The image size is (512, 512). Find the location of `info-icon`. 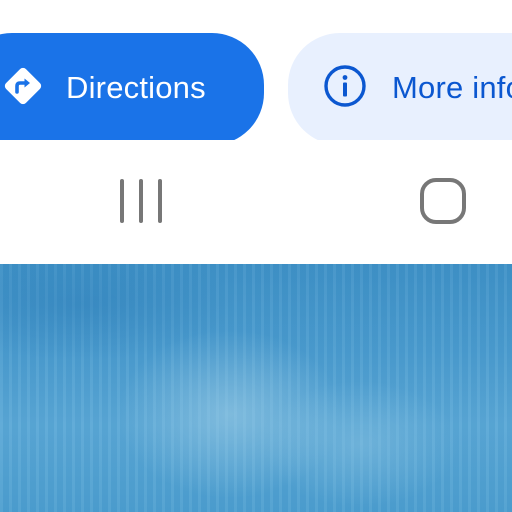

info-icon is located at coordinates (345, 86).